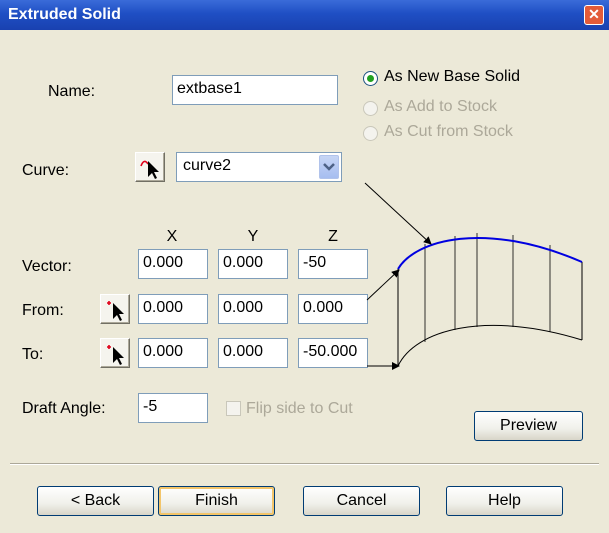 Image resolution: width=609 pixels, height=533 pixels. What do you see at coordinates (504, 501) in the screenshot?
I see `help-button: Help` at bounding box center [504, 501].